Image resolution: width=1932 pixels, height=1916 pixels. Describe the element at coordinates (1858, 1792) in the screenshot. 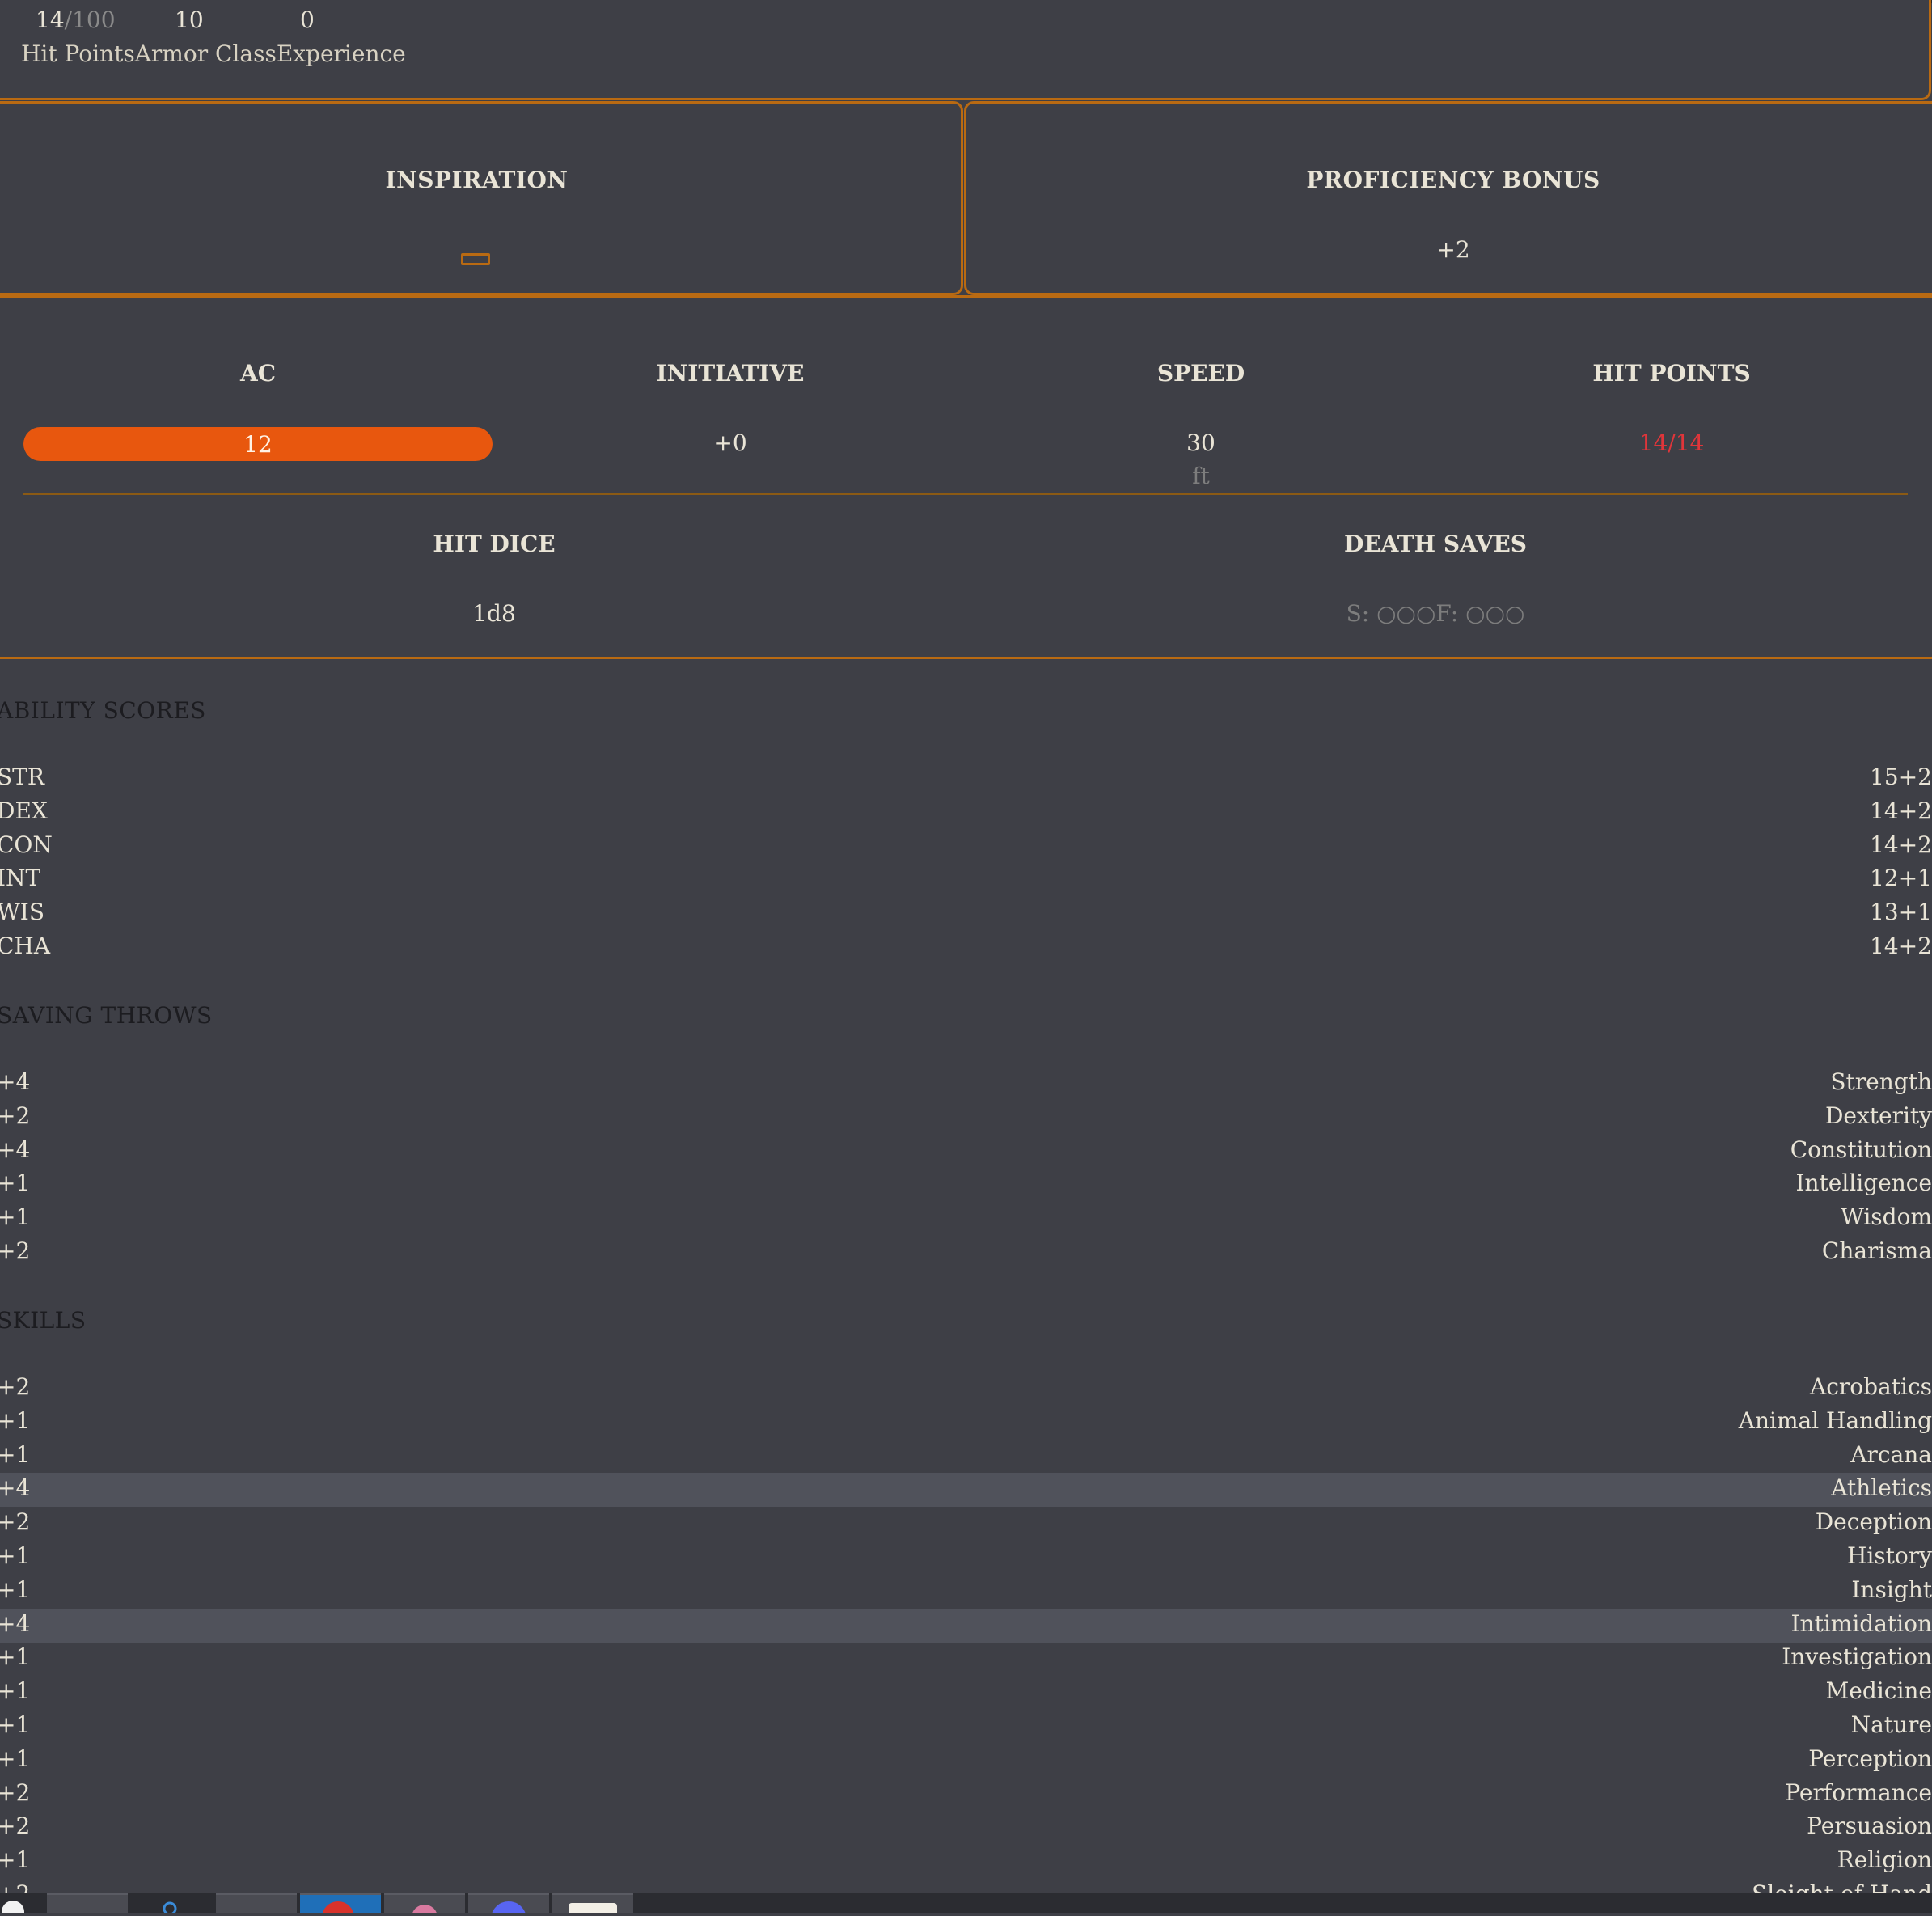

I see `skill-row-right: Performance` at that location.